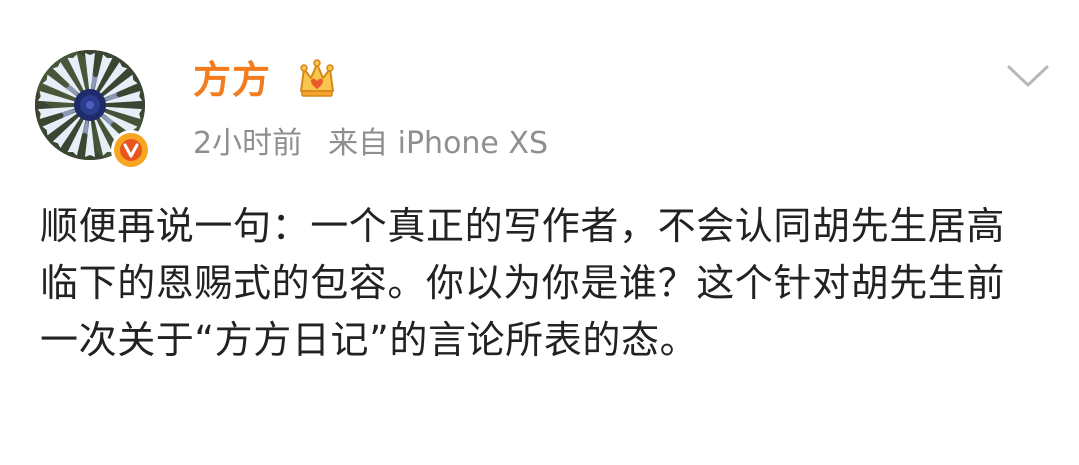 This screenshot has width=1079, height=465. I want to click on avatar, so click(94, 110).